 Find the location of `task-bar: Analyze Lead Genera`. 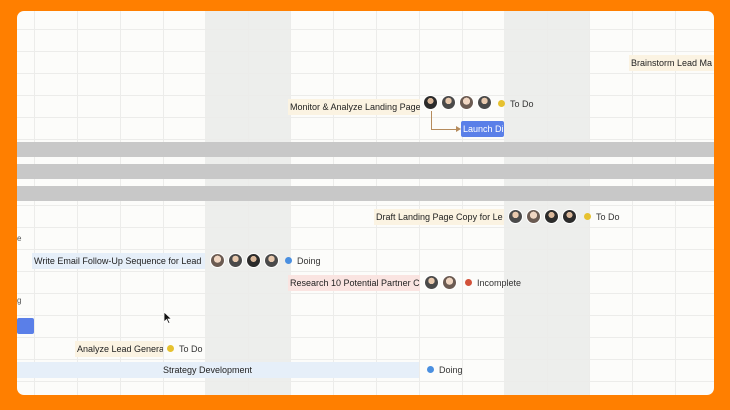

task-bar: Analyze Lead Genera is located at coordinates (119, 349).